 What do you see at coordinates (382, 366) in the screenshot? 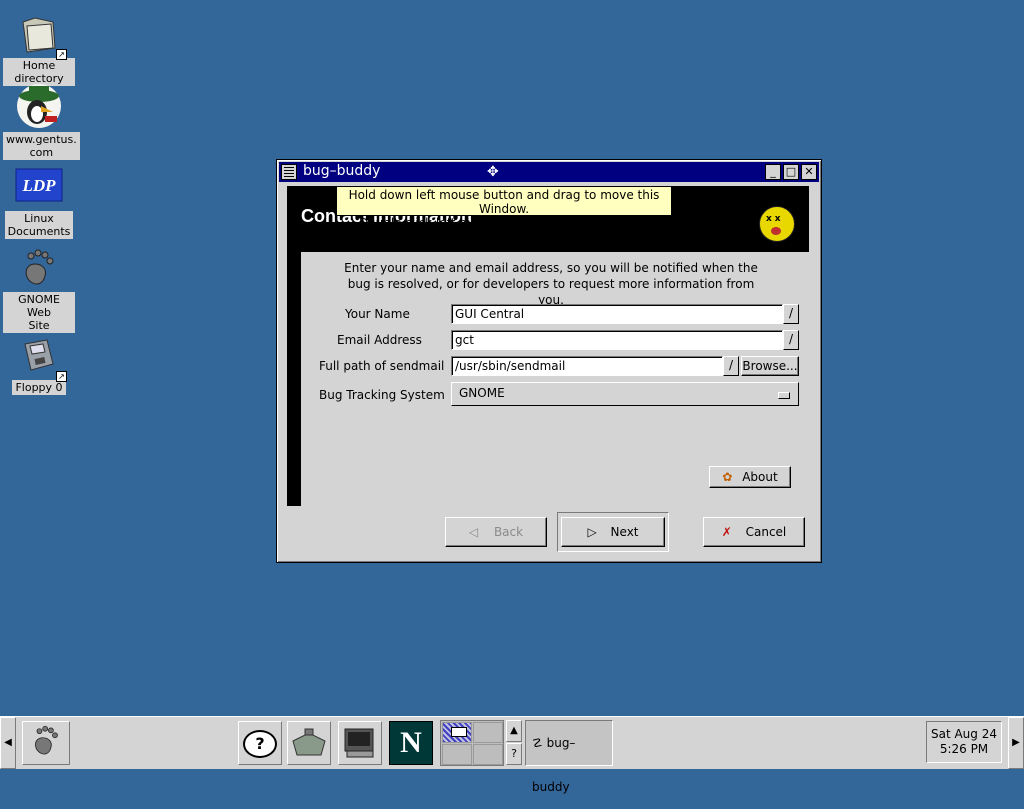
I see `sendmail-label: Full path of sendmail` at bounding box center [382, 366].